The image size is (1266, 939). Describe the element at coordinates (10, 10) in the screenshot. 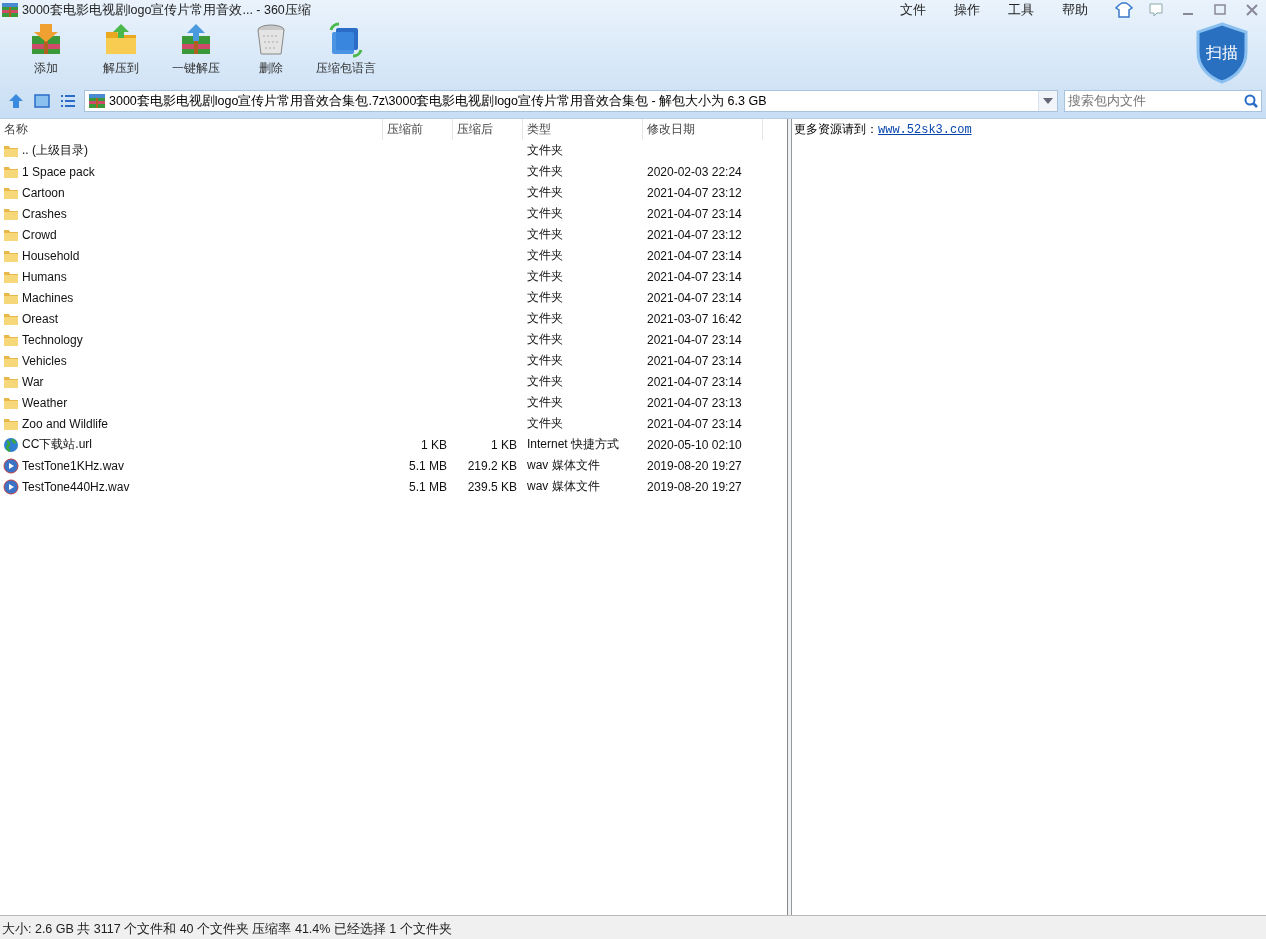

I see `app-icon` at that location.